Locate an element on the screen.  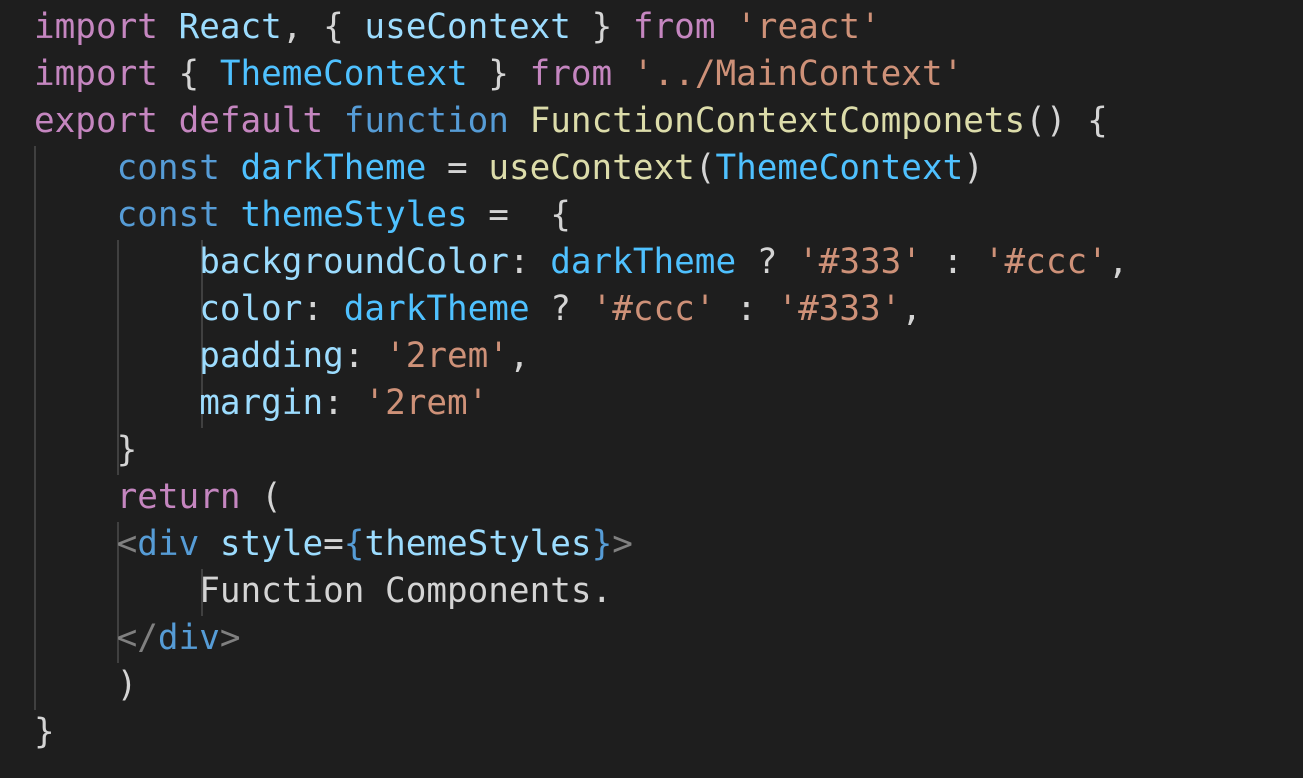
code-line: Function Components. is located at coordinates (581, 591).